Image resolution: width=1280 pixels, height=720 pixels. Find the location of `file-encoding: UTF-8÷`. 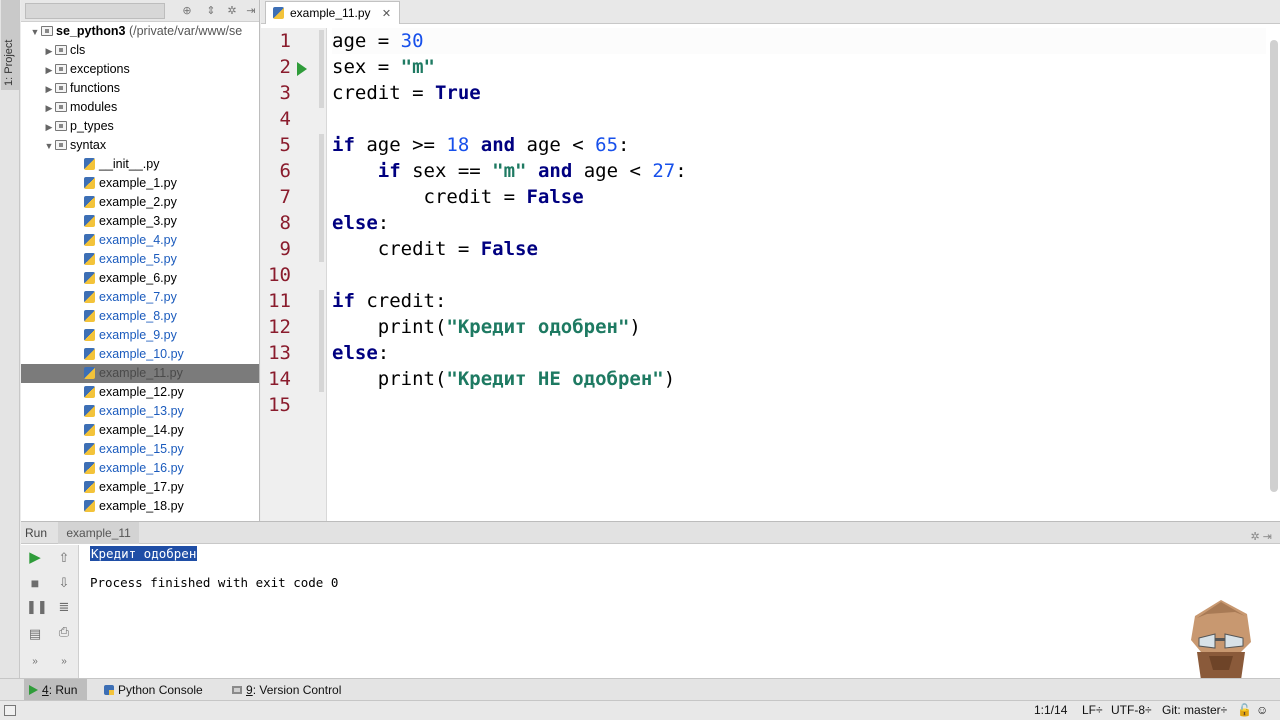

file-encoding: UTF-8÷ is located at coordinates (1131, 710).